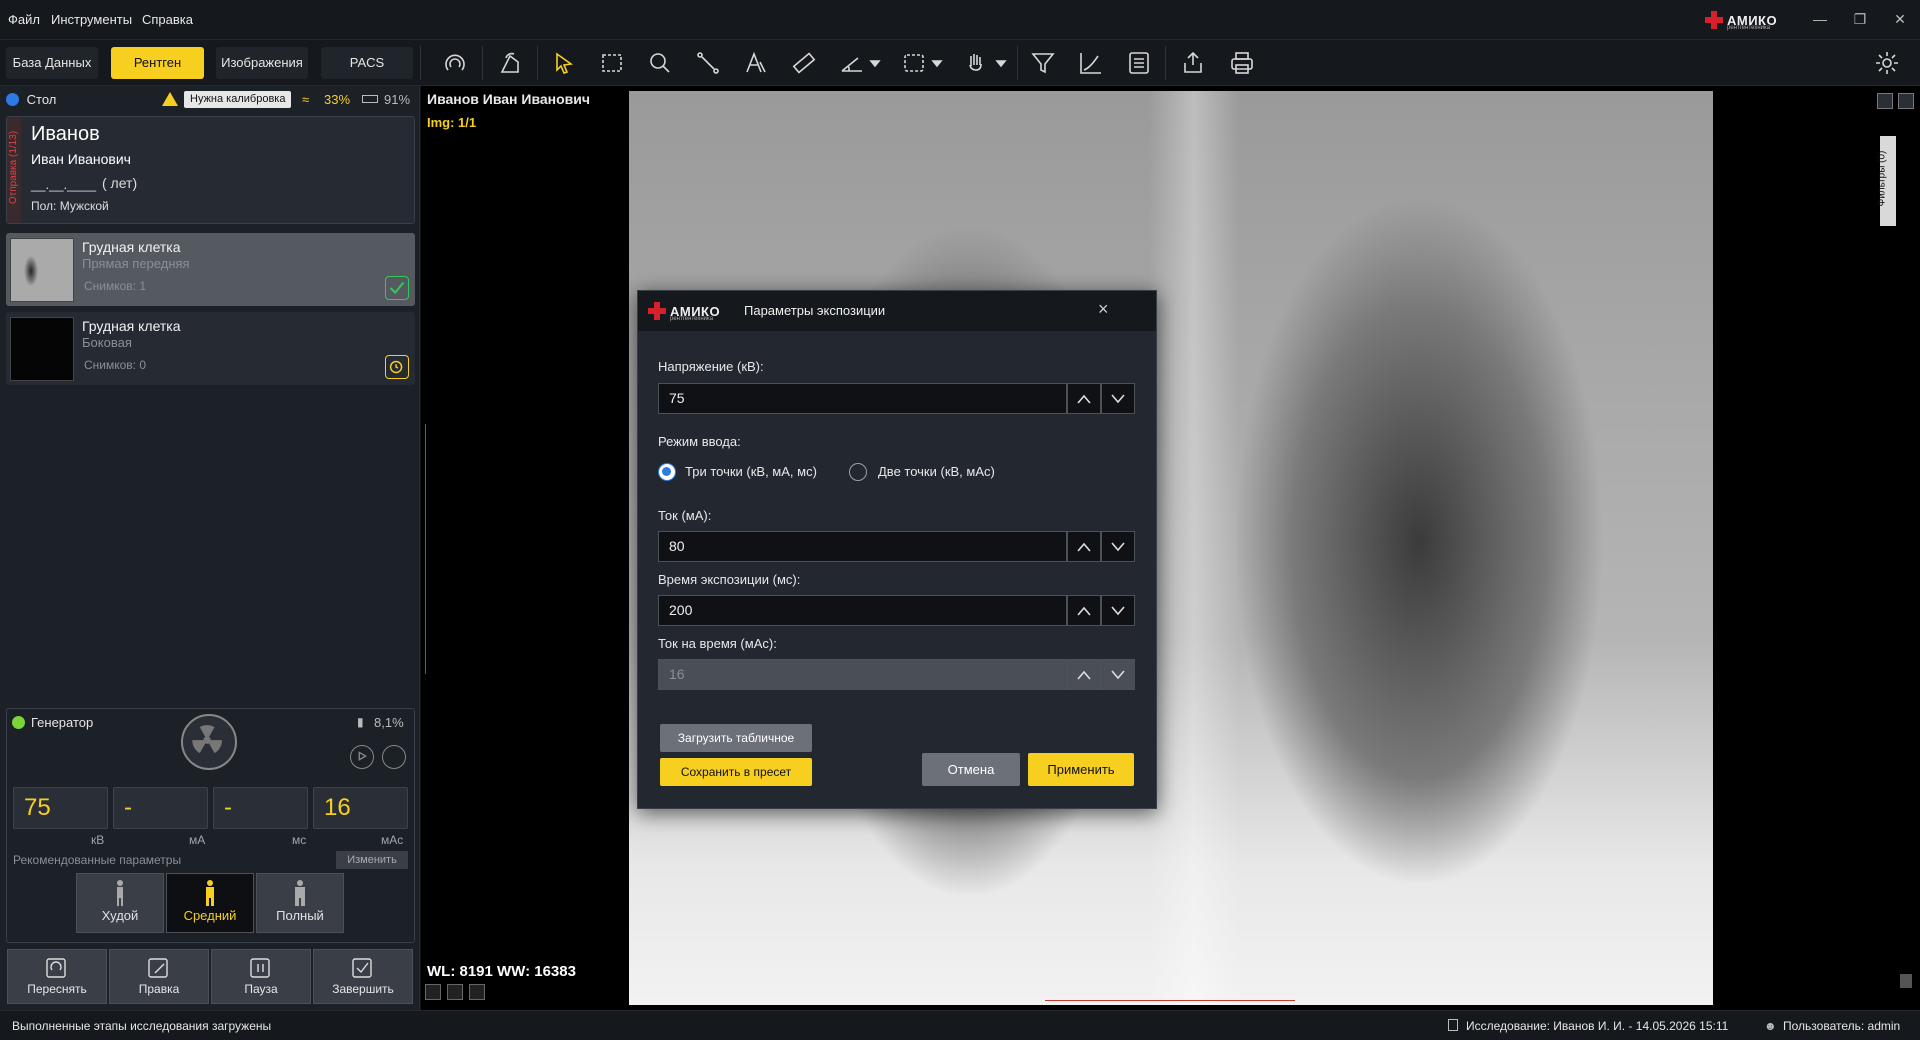  Describe the element at coordinates (167, 19) in the screenshot. I see `menu-help: Справка` at that location.